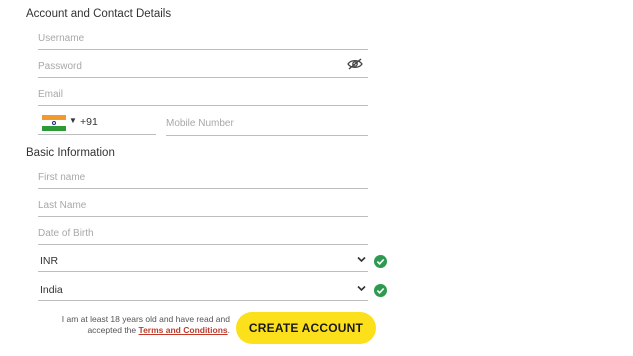  Describe the element at coordinates (89, 122) in the screenshot. I see `dial-code: +91` at that location.